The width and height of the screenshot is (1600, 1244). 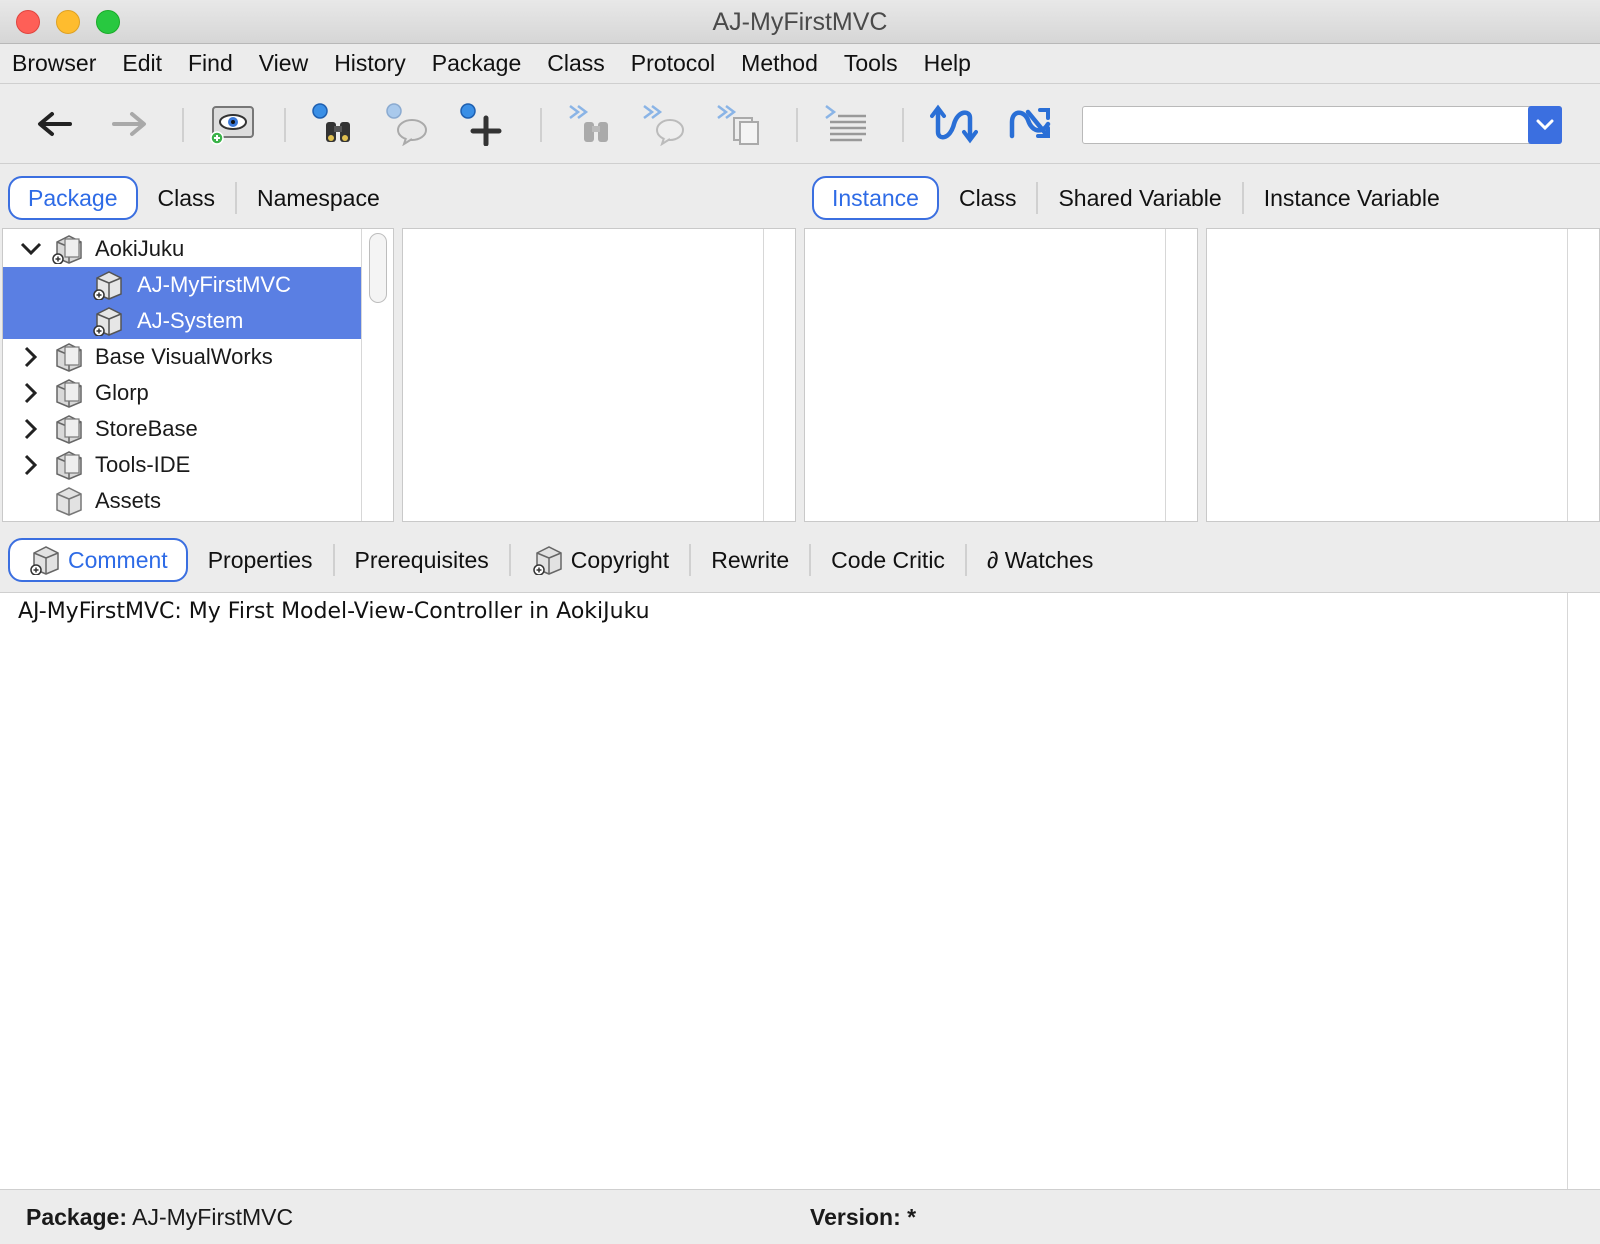 What do you see at coordinates (875, 198) in the screenshot?
I see `tab-instance: Instance` at bounding box center [875, 198].